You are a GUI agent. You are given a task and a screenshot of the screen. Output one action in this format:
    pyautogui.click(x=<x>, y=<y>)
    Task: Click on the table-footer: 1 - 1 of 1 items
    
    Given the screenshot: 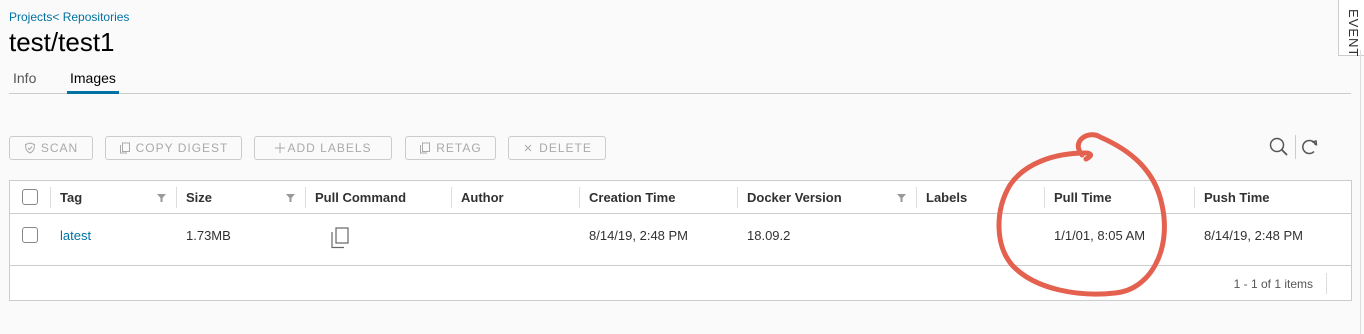 What is the action you would take?
    pyautogui.click(x=680, y=283)
    